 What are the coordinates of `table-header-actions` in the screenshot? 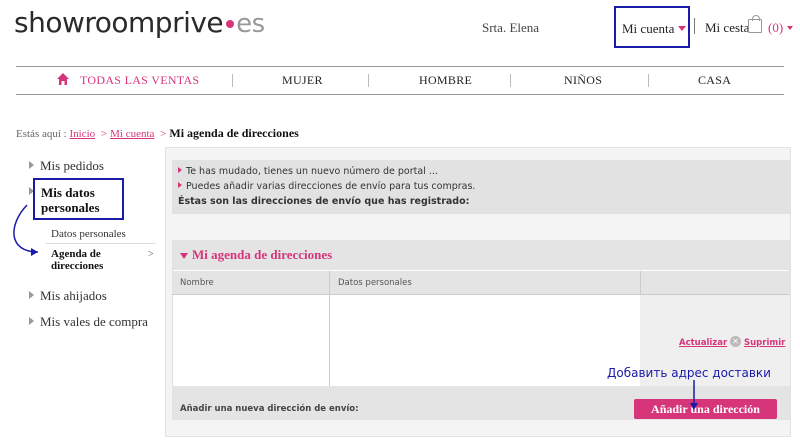 It's located at (715, 283).